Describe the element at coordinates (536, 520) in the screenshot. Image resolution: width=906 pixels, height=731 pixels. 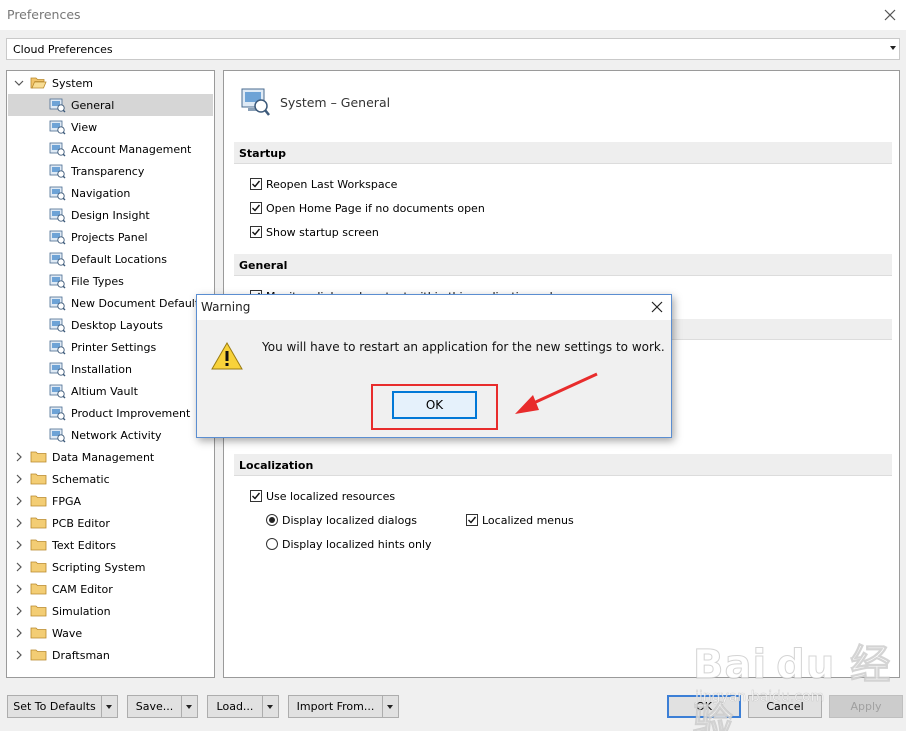
I see `localized-menus-checkbox: Localized menus` at that location.